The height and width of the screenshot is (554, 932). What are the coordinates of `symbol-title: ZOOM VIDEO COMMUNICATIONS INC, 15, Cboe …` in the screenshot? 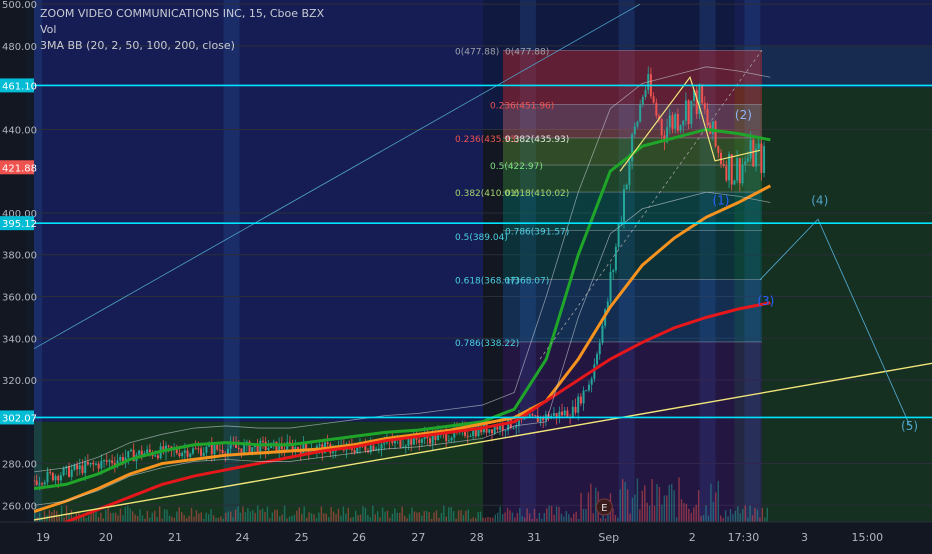 It's located at (182, 14).